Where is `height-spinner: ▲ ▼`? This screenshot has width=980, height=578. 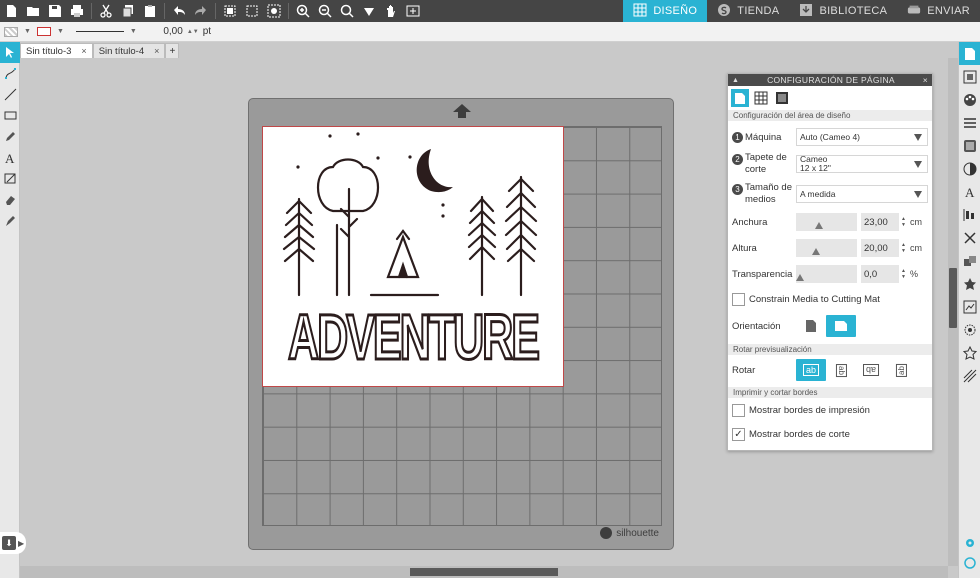 height-spinner: ▲ ▼ is located at coordinates (903, 248).